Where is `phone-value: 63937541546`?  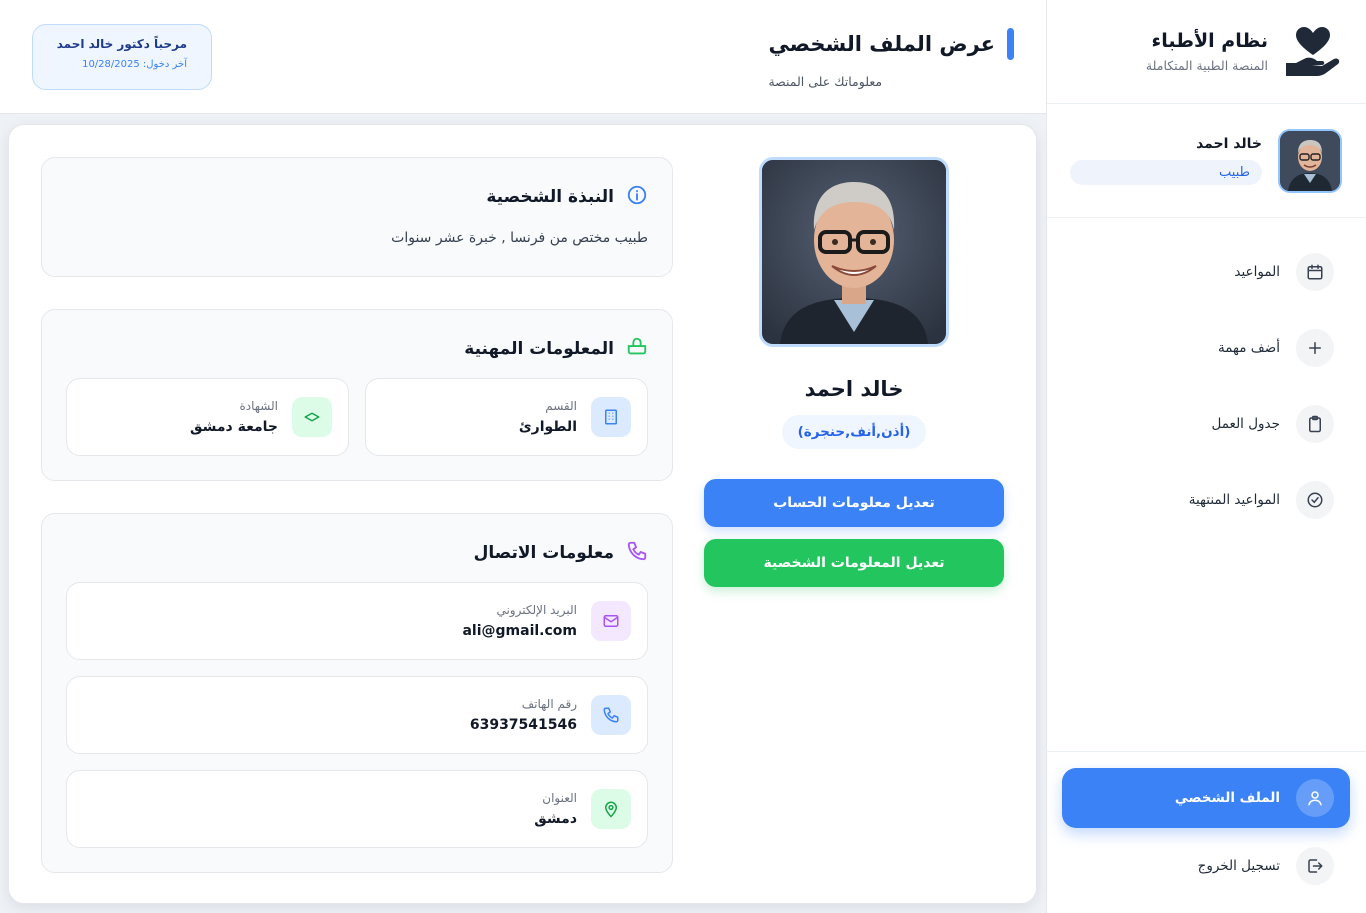 phone-value: 63937541546 is located at coordinates (523, 725).